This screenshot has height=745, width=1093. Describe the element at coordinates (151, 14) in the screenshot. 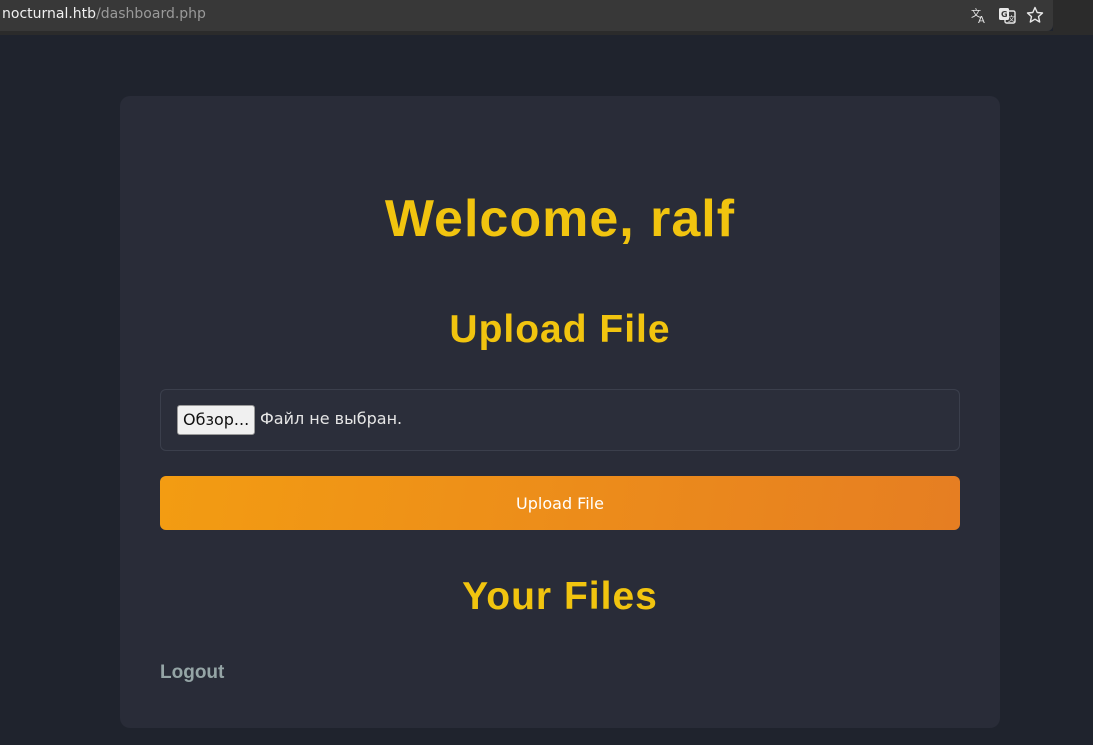

I see `url-path: /dashboard.php` at that location.